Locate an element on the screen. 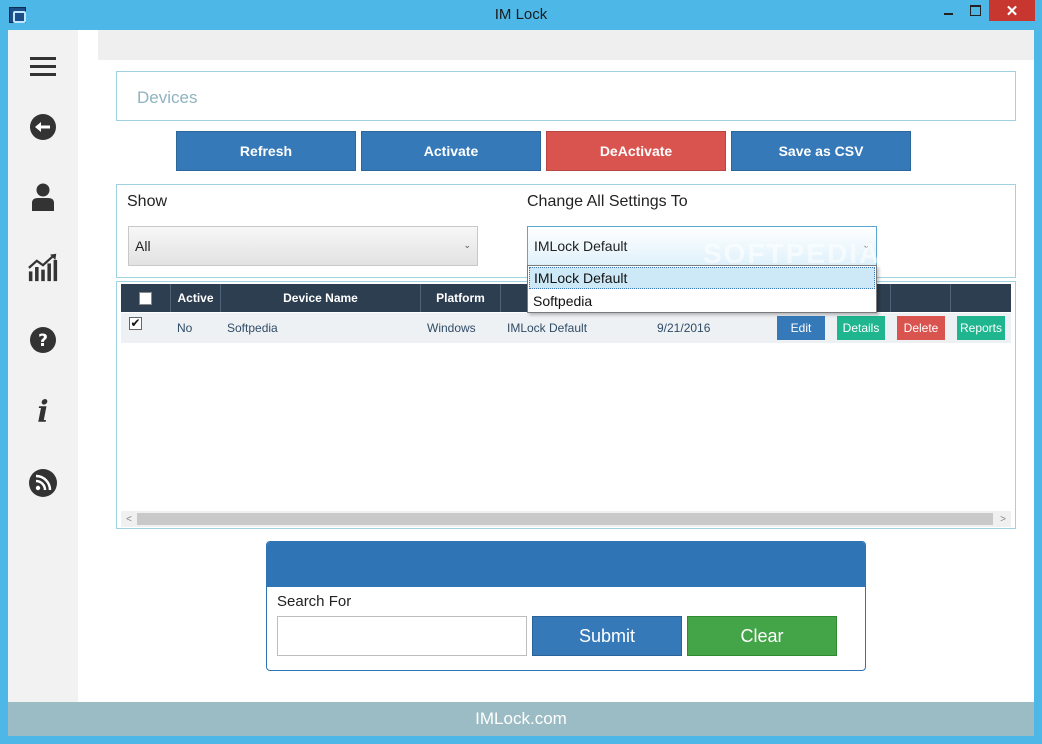 The width and height of the screenshot is (1042, 744). scroll-left-icon: < is located at coordinates (129, 519).